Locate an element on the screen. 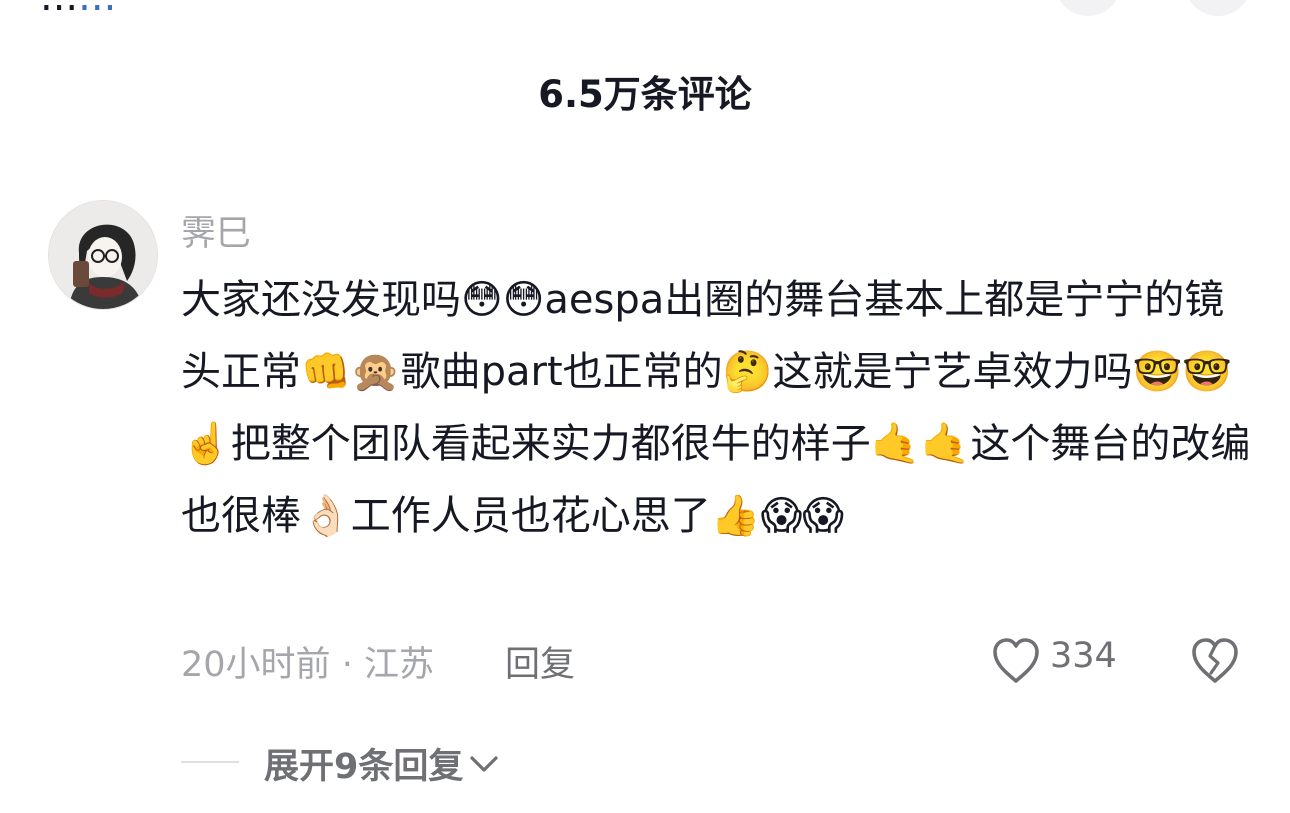 Image resolution: width=1290 pixels, height=813 pixels. heart-outline-icon is located at coordinates (1016, 661).